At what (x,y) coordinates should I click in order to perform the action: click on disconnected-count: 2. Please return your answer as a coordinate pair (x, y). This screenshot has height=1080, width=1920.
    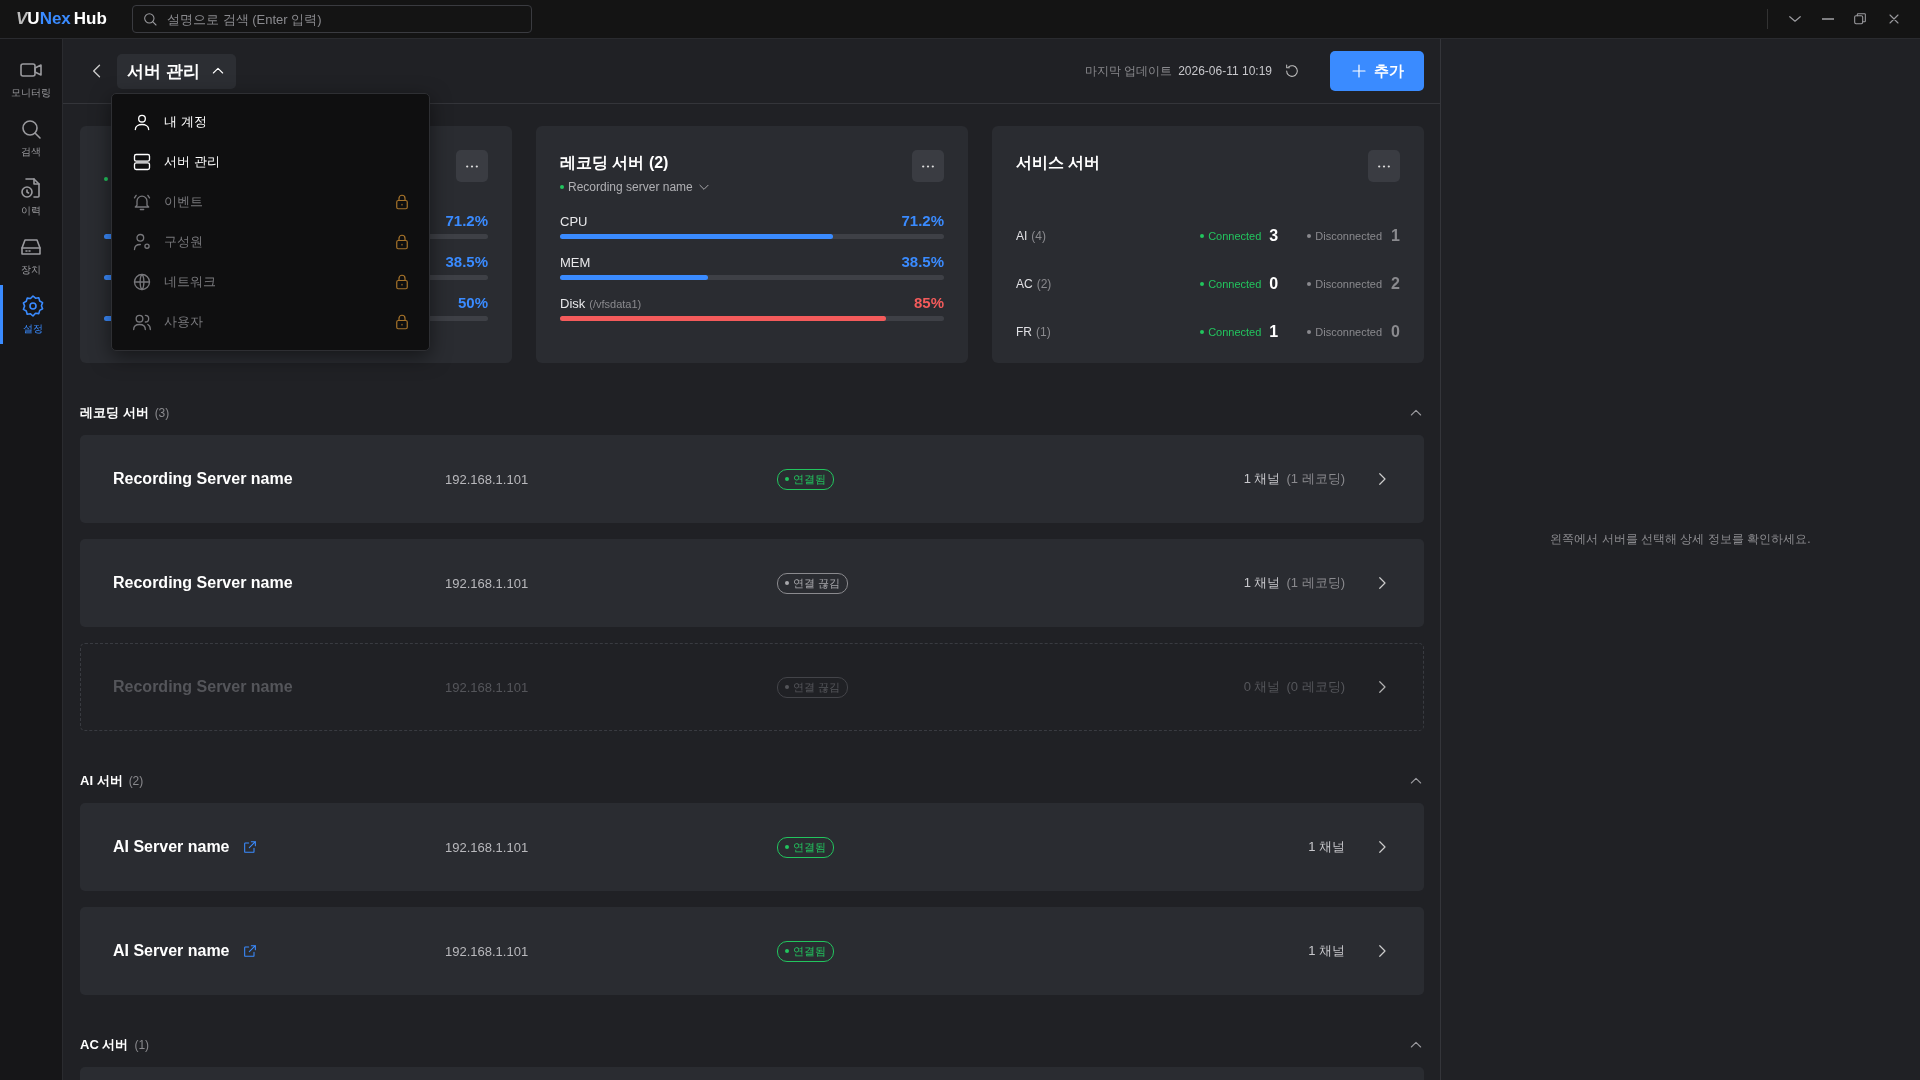
    Looking at the image, I should click on (1395, 284).